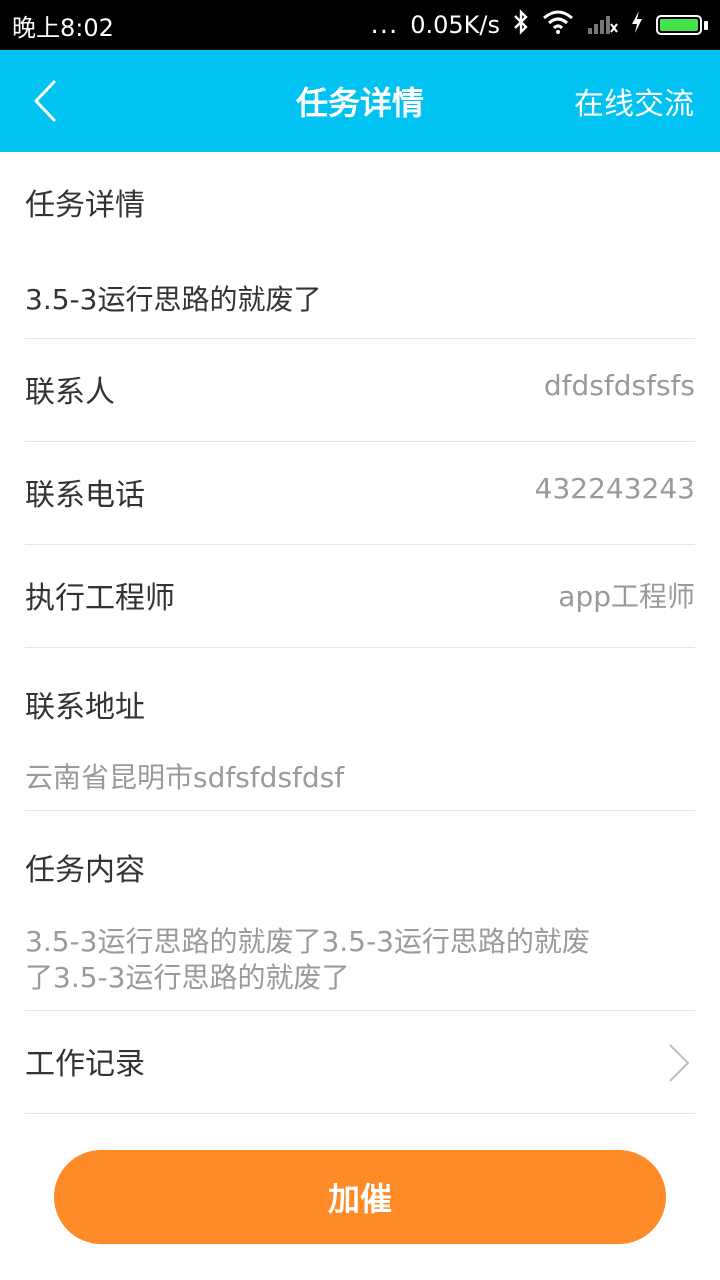 This screenshot has width=720, height=1280. I want to click on worklog-row: 工作记录, so click(360, 1062).